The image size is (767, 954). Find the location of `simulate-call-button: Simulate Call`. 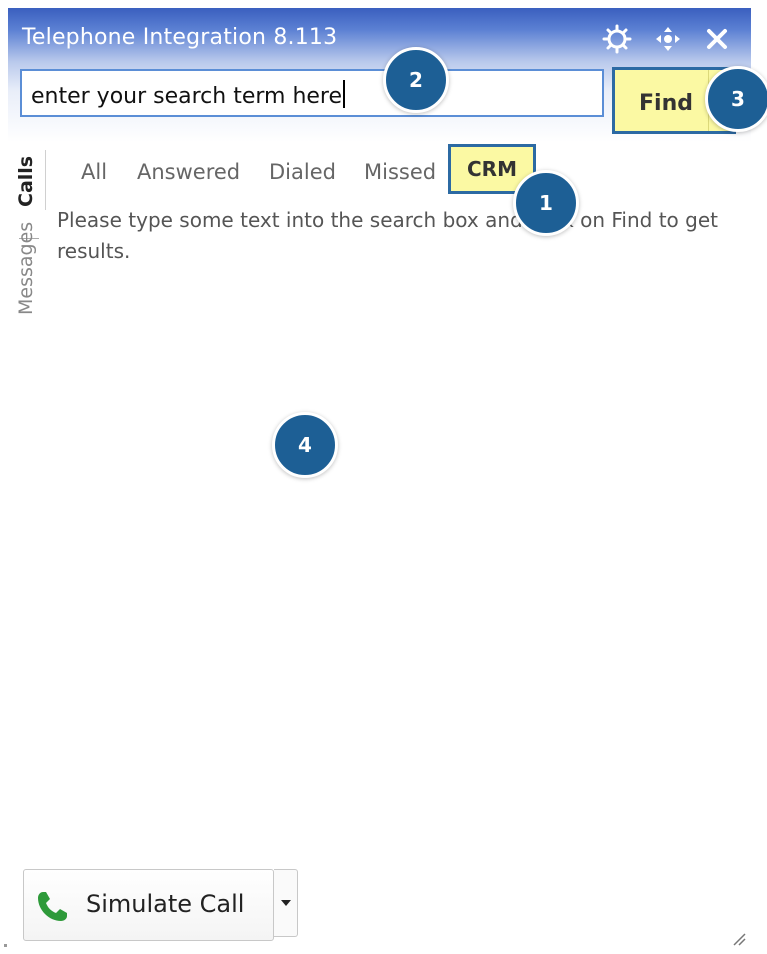

simulate-call-button: Simulate Call is located at coordinates (148, 905).